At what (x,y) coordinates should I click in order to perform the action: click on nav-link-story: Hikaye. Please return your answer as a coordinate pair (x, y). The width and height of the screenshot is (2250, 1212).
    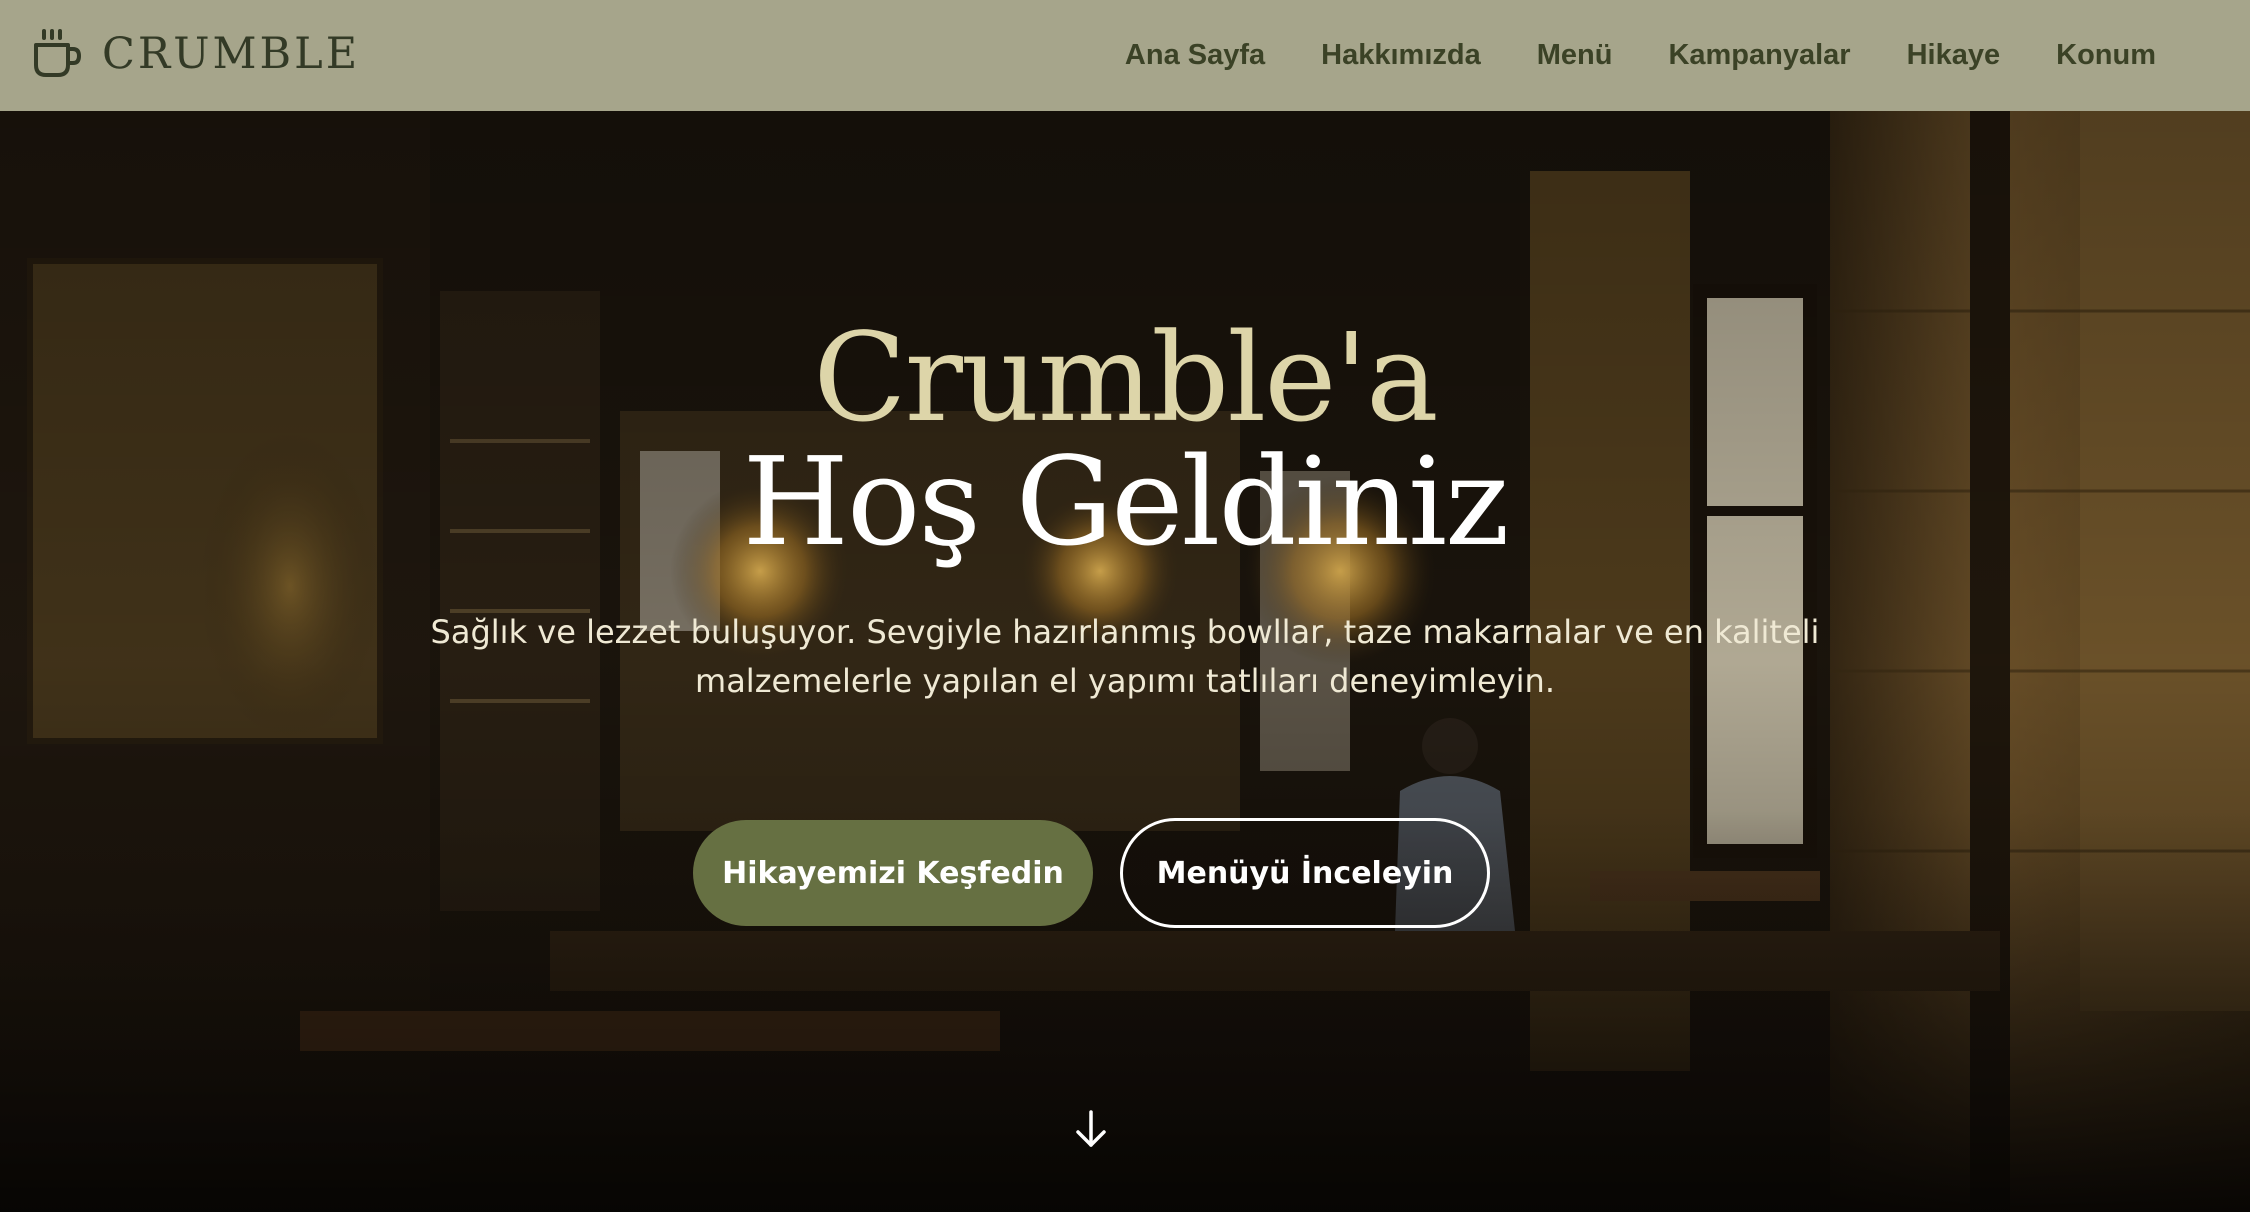
    Looking at the image, I should click on (1954, 55).